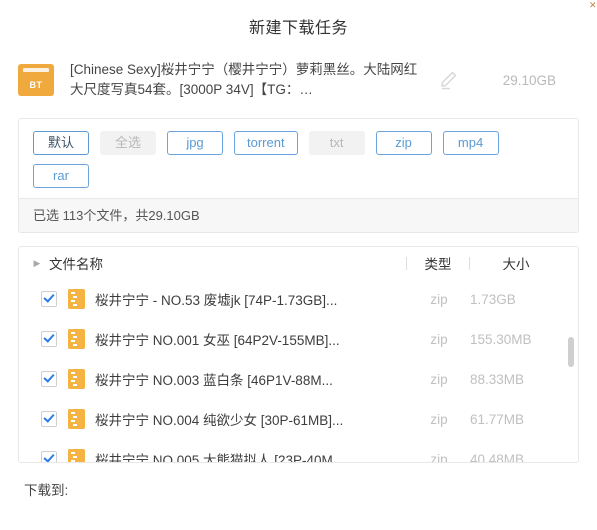 The width and height of the screenshot is (597, 530). Describe the element at coordinates (497, 419) in the screenshot. I see `file-size: 61.77MB` at that location.